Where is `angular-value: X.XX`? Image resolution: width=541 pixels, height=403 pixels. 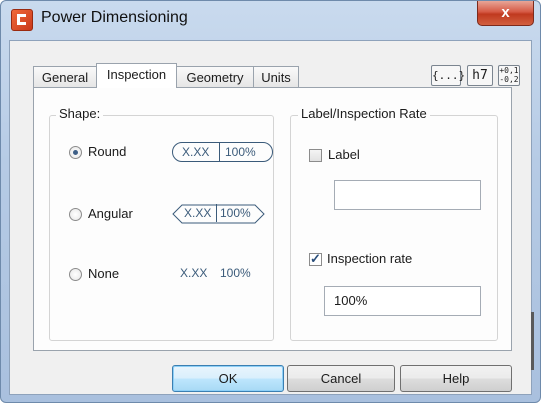
angular-value: X.XX is located at coordinates (198, 213).